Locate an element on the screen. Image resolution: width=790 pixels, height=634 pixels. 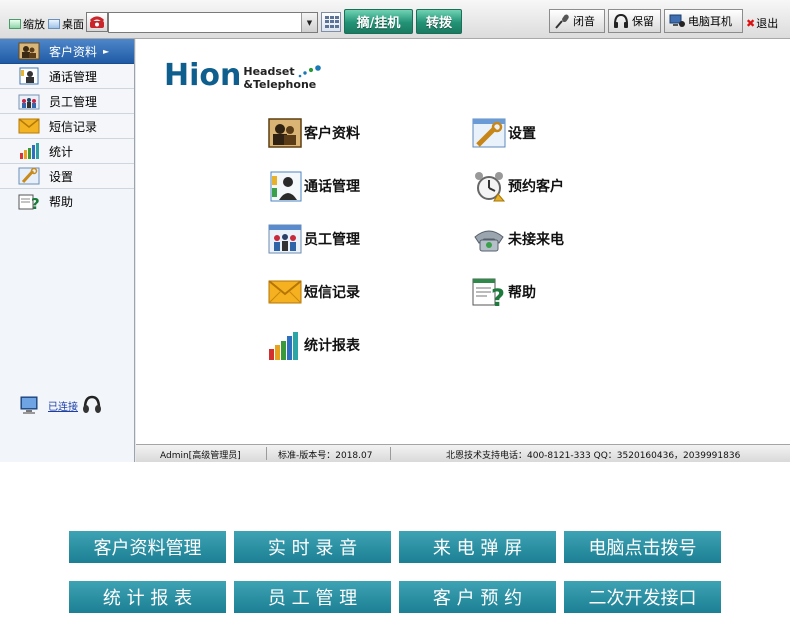
pc-headset-button: 电脑耳机 is located at coordinates (703, 21).